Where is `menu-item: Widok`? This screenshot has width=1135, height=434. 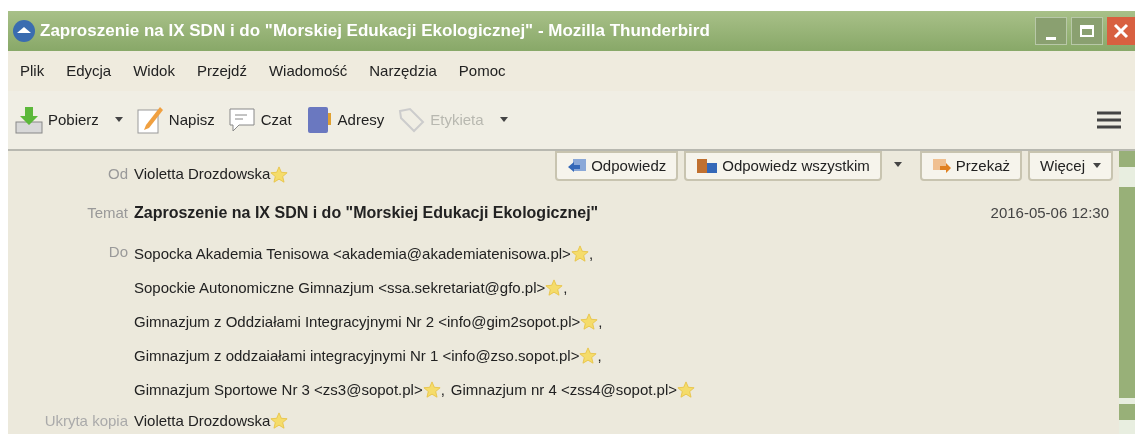
menu-item: Widok is located at coordinates (154, 71).